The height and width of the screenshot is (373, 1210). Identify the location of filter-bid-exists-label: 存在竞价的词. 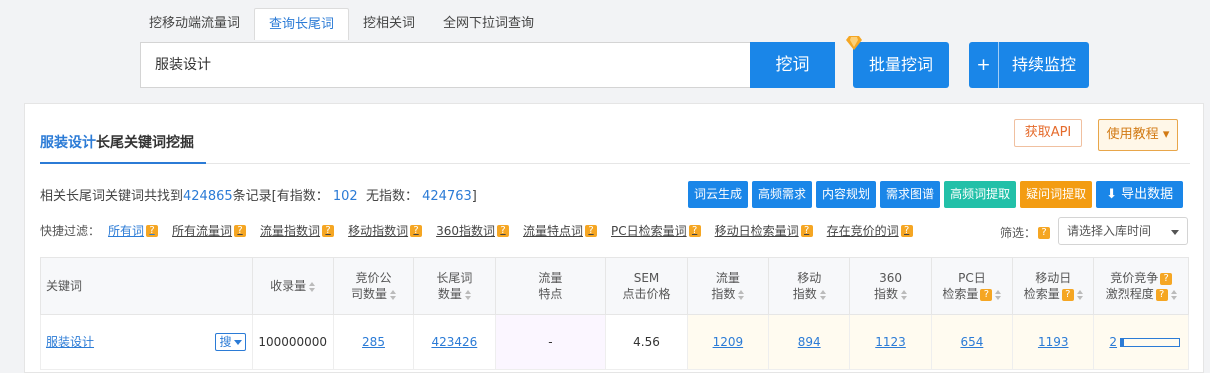
(862, 231).